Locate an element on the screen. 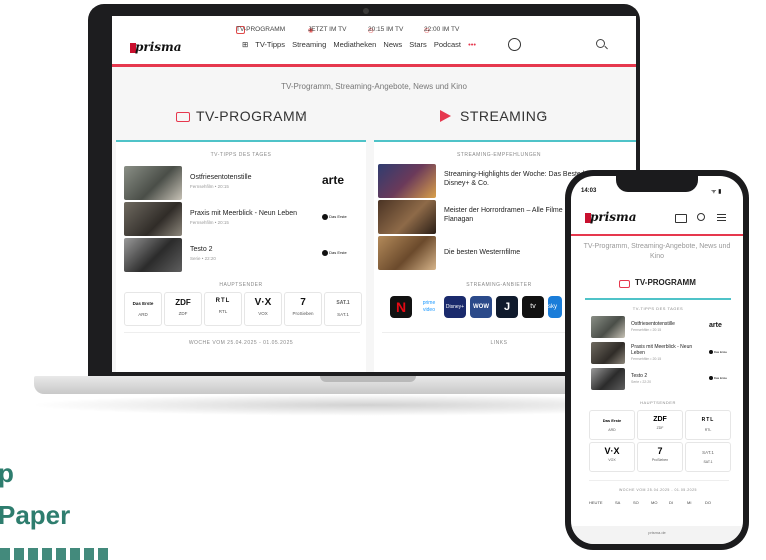 The image size is (766, 560). menu-icon is located at coordinates (721, 217).